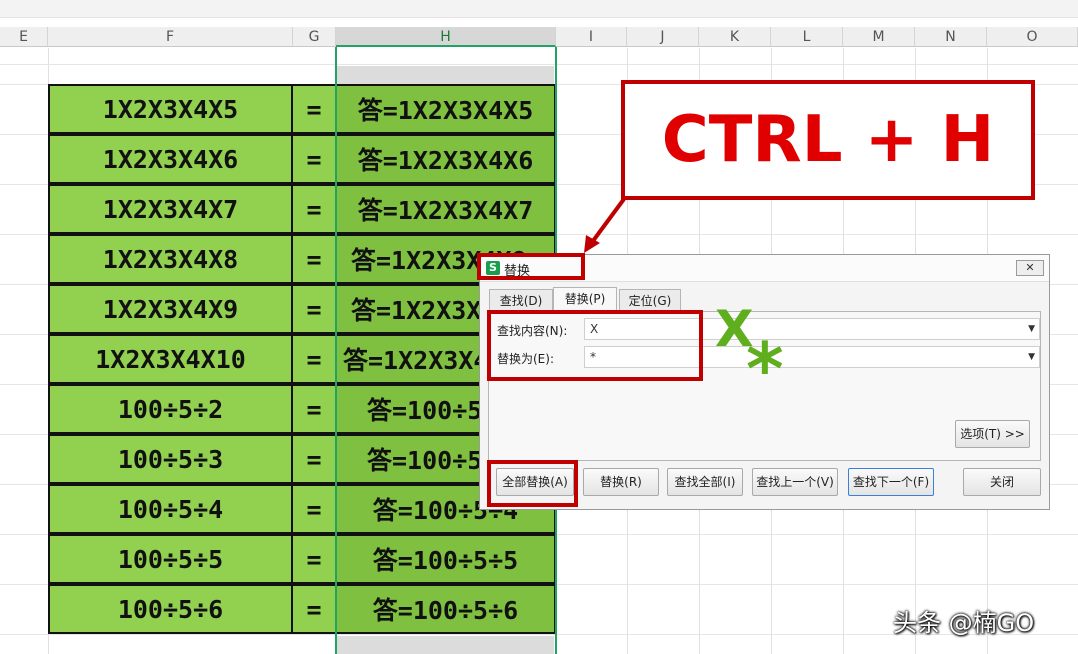 The width and height of the screenshot is (1078, 654). Describe the element at coordinates (314, 359) in the screenshot. I see `cell-g6: =` at that location.